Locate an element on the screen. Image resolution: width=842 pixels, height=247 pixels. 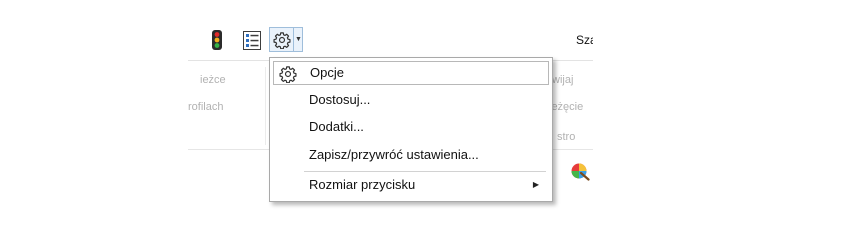
ribbon-label: stro is located at coordinates (566, 137).